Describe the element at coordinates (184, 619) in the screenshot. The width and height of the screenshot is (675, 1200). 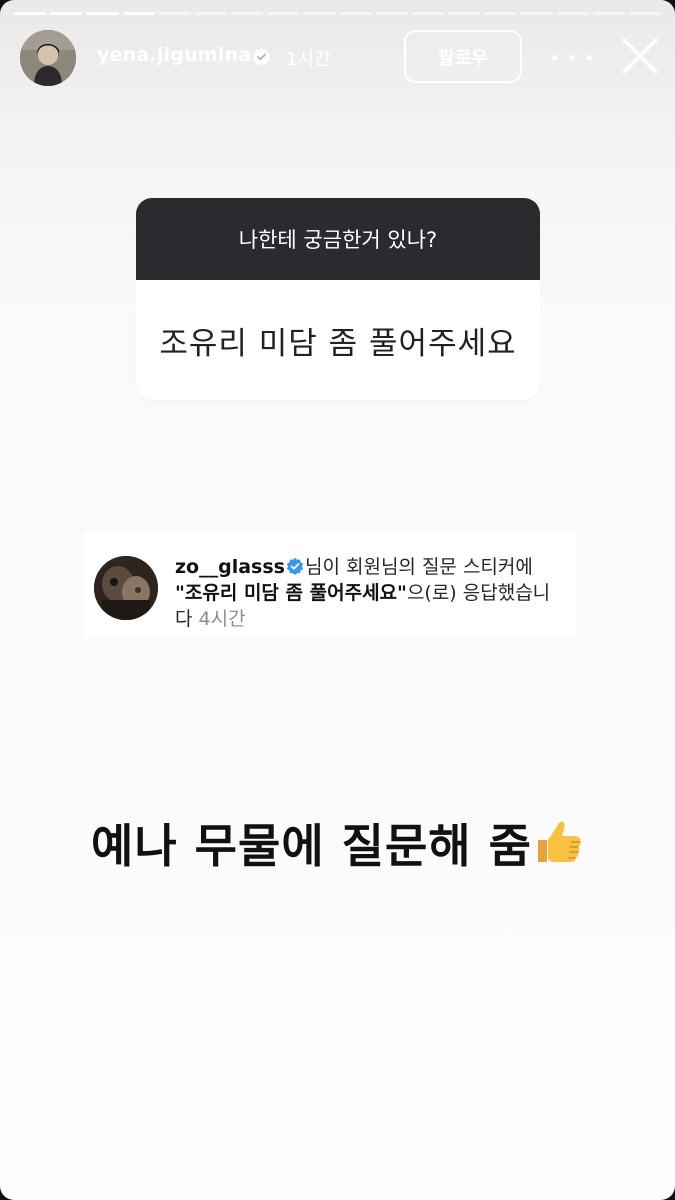
I see `reply-text-tail: 다` at that location.